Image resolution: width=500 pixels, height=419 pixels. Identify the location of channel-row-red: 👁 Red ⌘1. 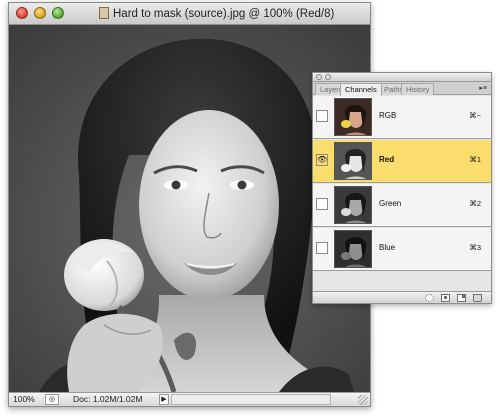
(402, 161).